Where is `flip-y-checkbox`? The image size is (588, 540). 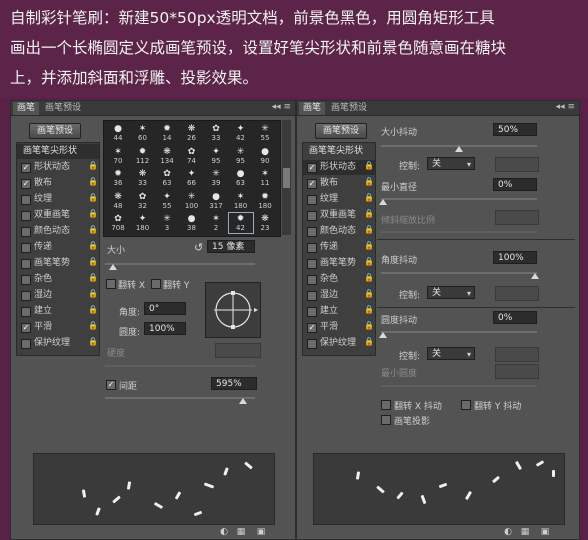
flip-y-checkbox is located at coordinates (156, 284).